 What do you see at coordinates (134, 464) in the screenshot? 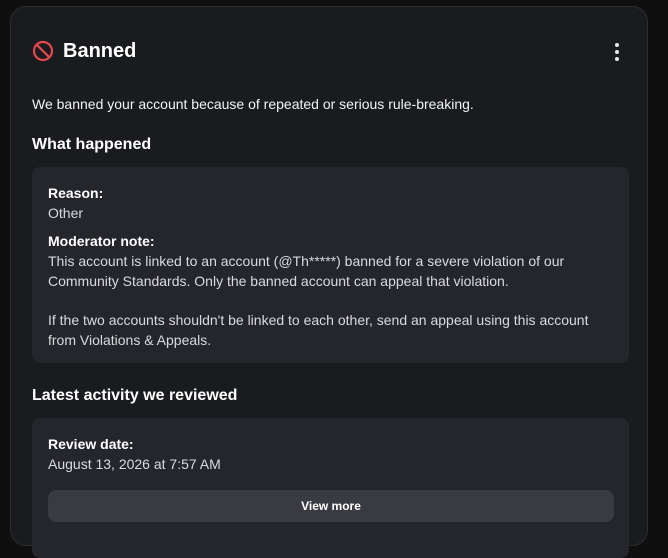
I see `review-date-value: August 13, 2026 at 7:57 AM` at bounding box center [134, 464].